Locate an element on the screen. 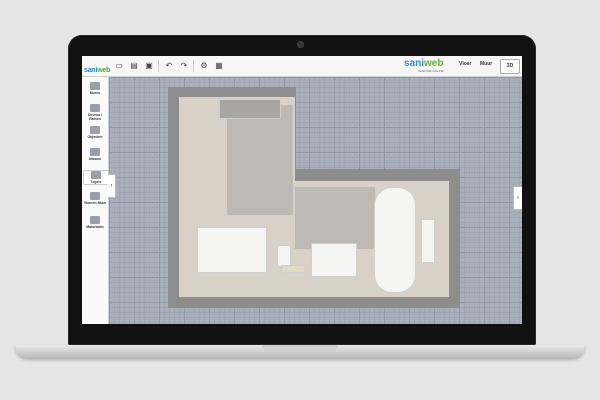 Image resolution: width=600 pixels, height=400 pixels. camera-icon is located at coordinates (300, 44).